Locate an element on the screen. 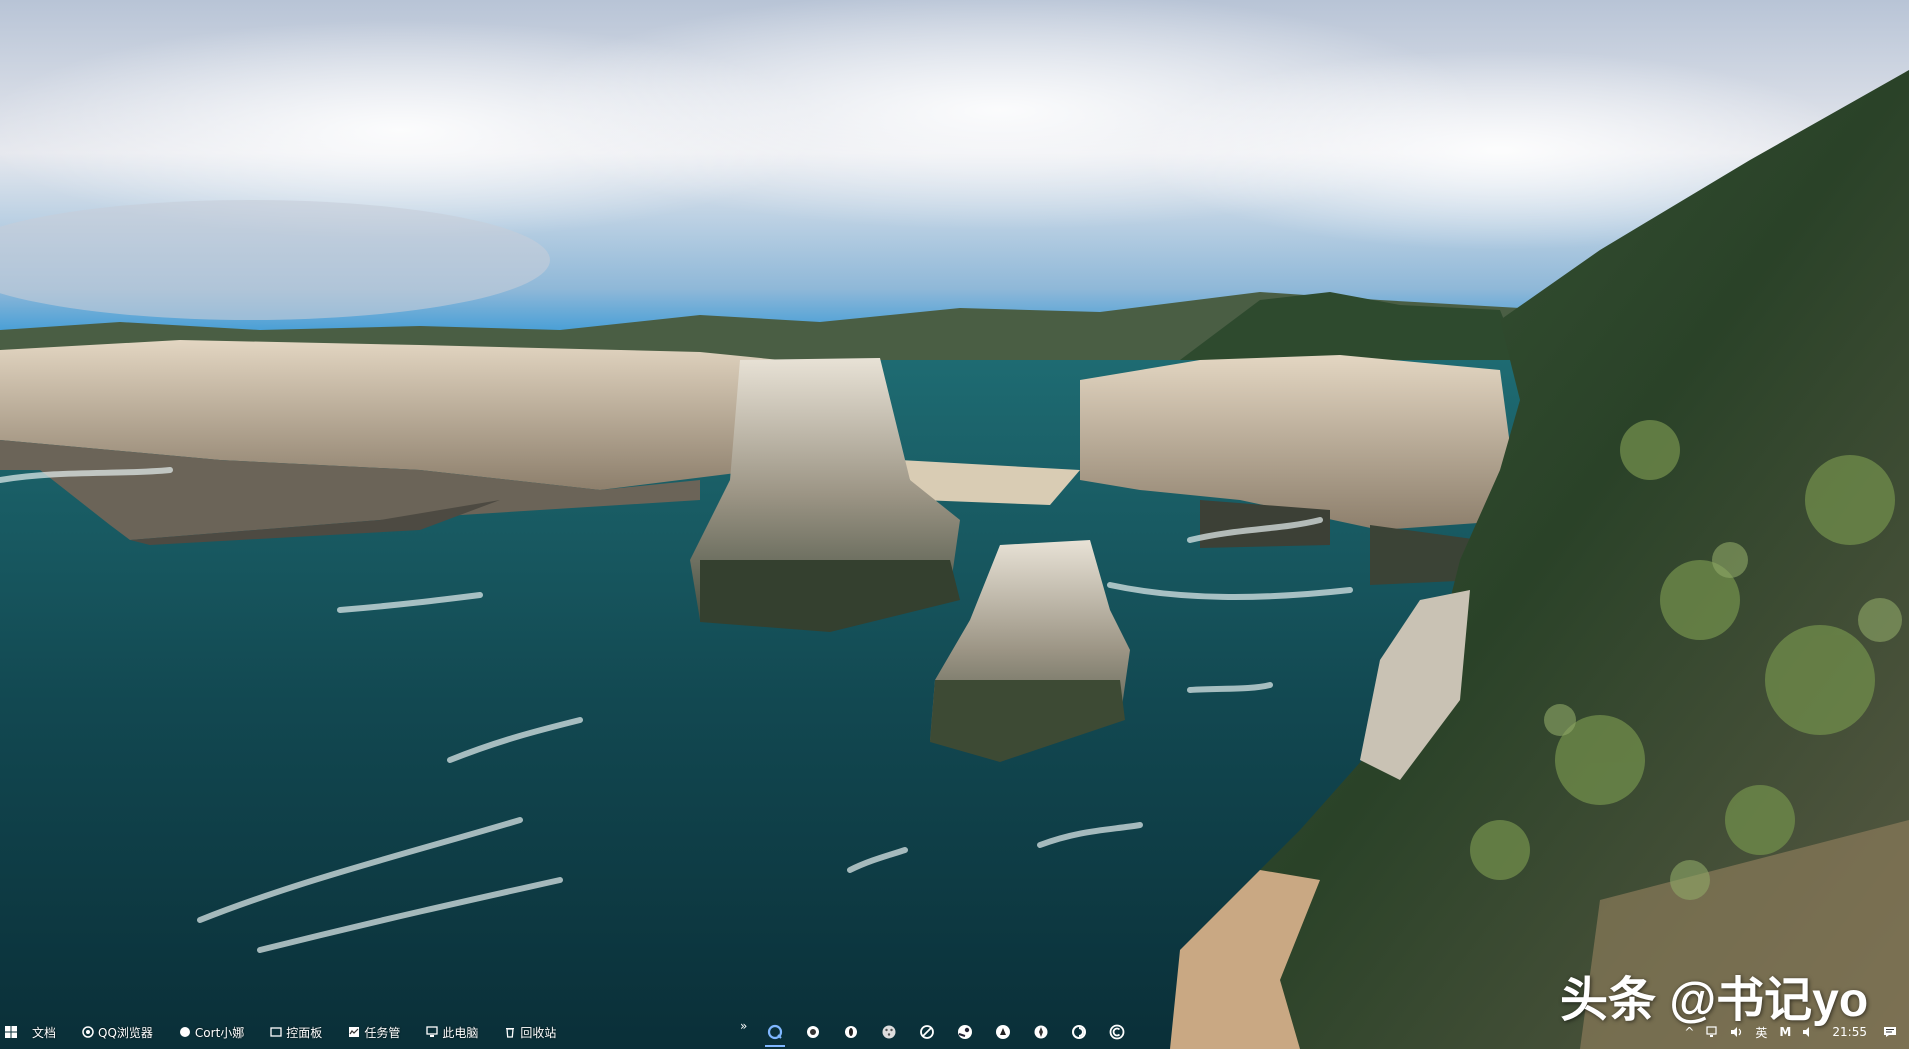  compass-app-icon is located at coordinates (1041, 1032).